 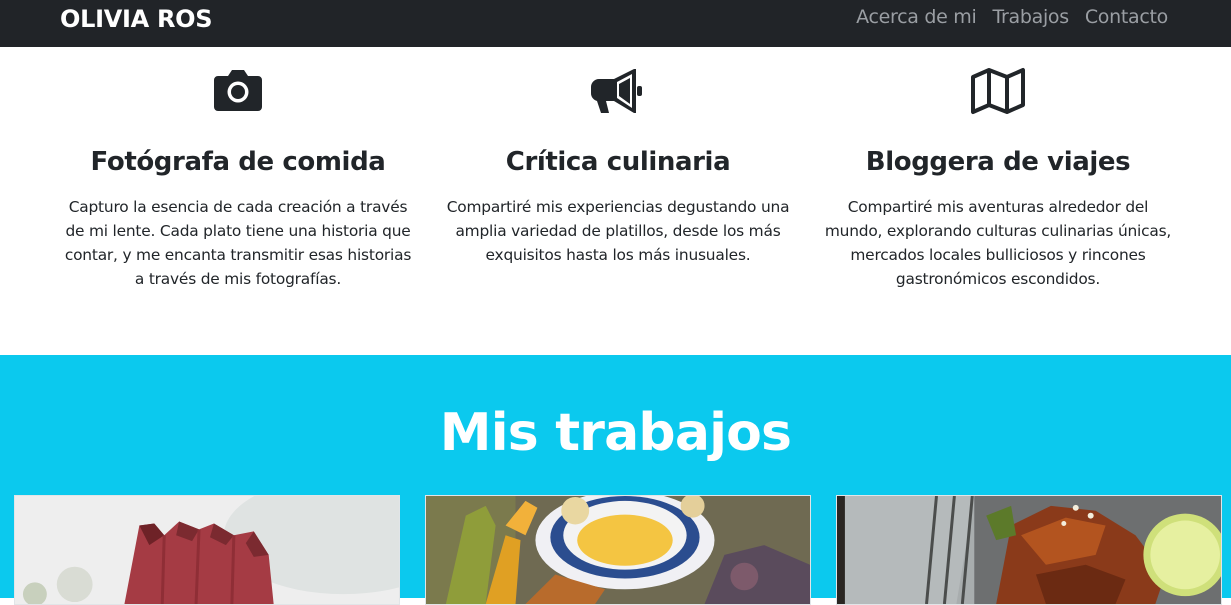 I want to click on nav-link-about: Acerca de mi, so click(x=916, y=17).